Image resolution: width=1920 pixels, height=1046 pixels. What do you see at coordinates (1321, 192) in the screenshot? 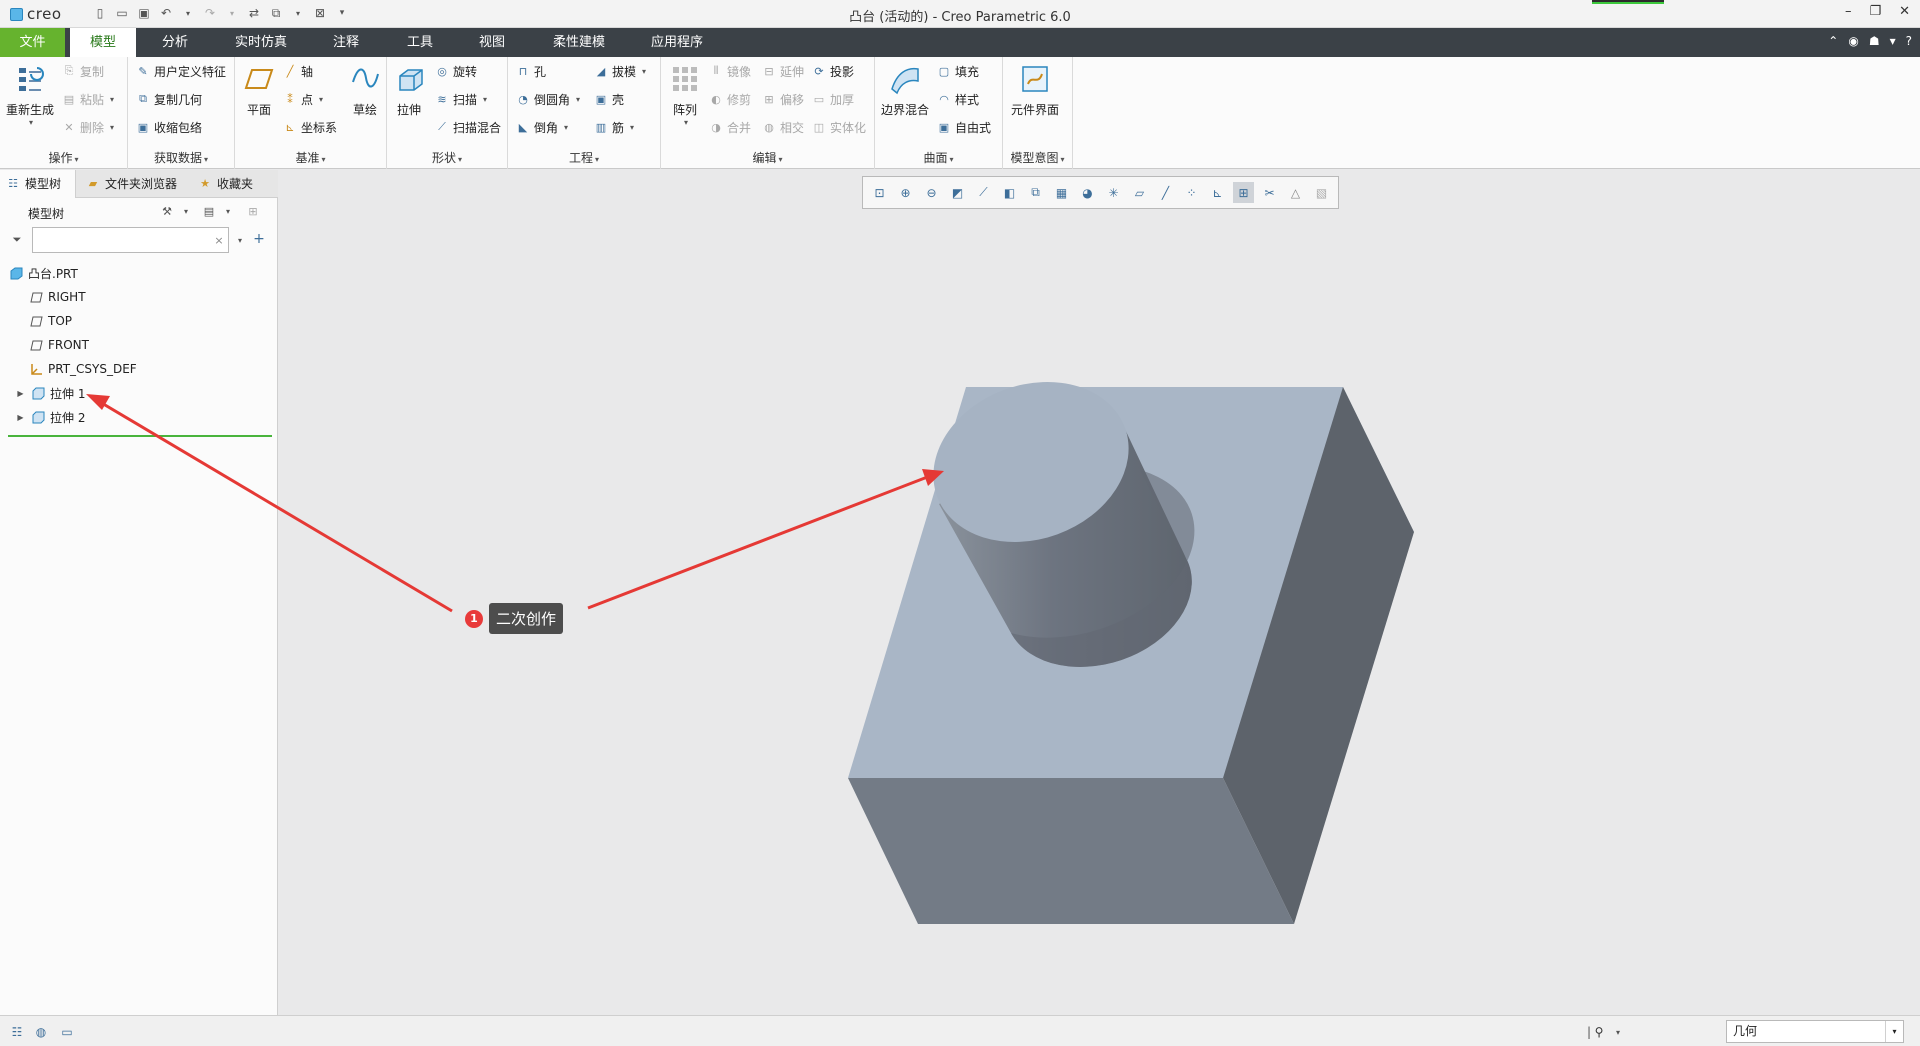
I see `more-tools-icon: ▧` at bounding box center [1321, 192].